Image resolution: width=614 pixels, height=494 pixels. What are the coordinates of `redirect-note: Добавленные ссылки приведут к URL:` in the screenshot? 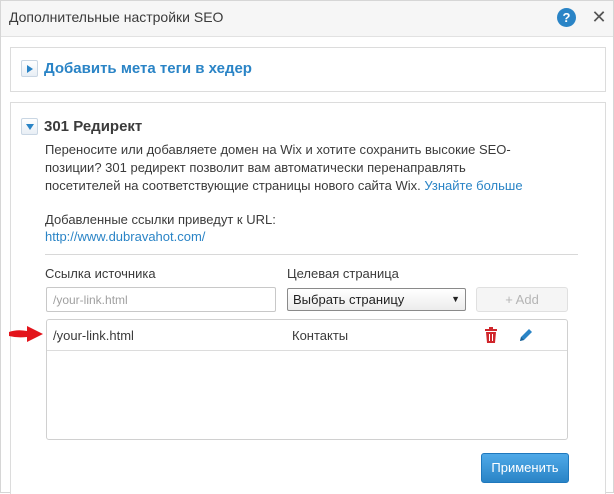 It's located at (160, 219).